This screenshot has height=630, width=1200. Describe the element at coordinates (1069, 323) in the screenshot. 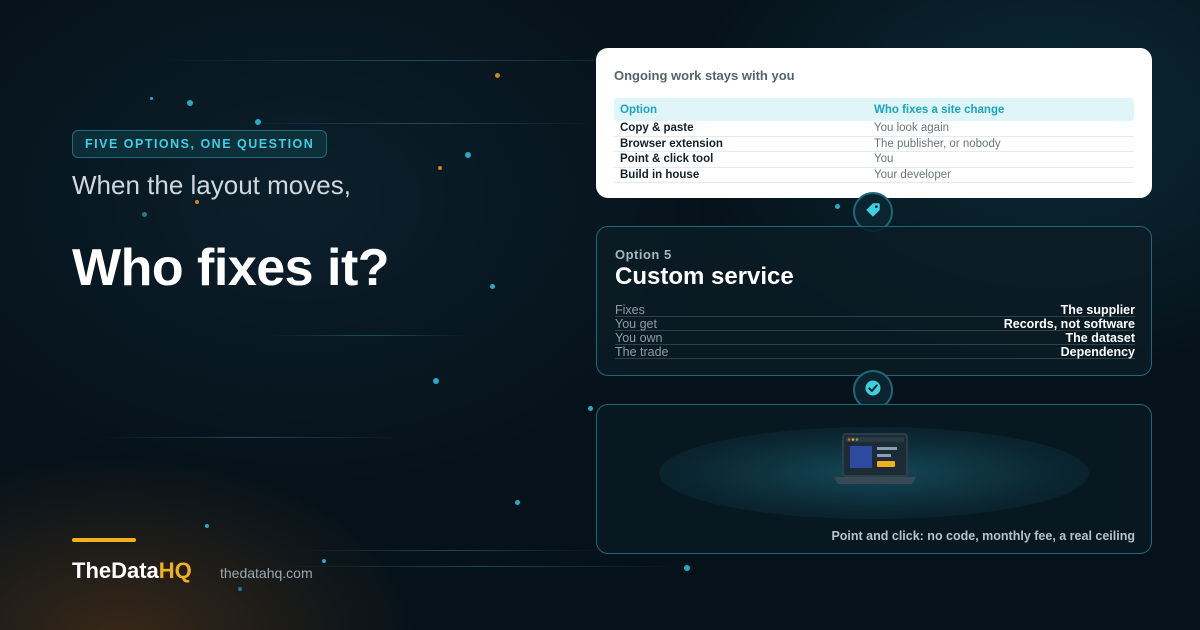

I see `detail-value: Records, not software` at that location.